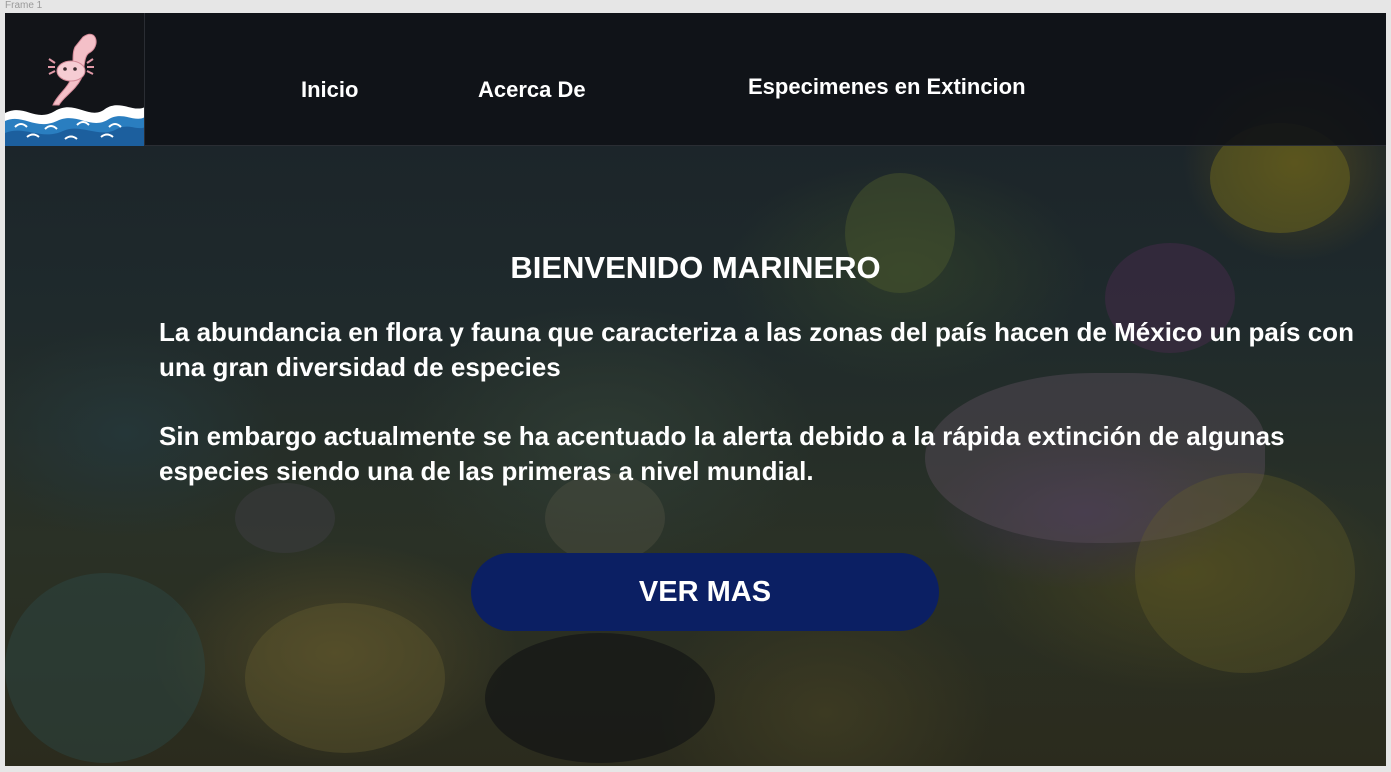  I want to click on ver-mas-button: VER MAS, so click(705, 592).